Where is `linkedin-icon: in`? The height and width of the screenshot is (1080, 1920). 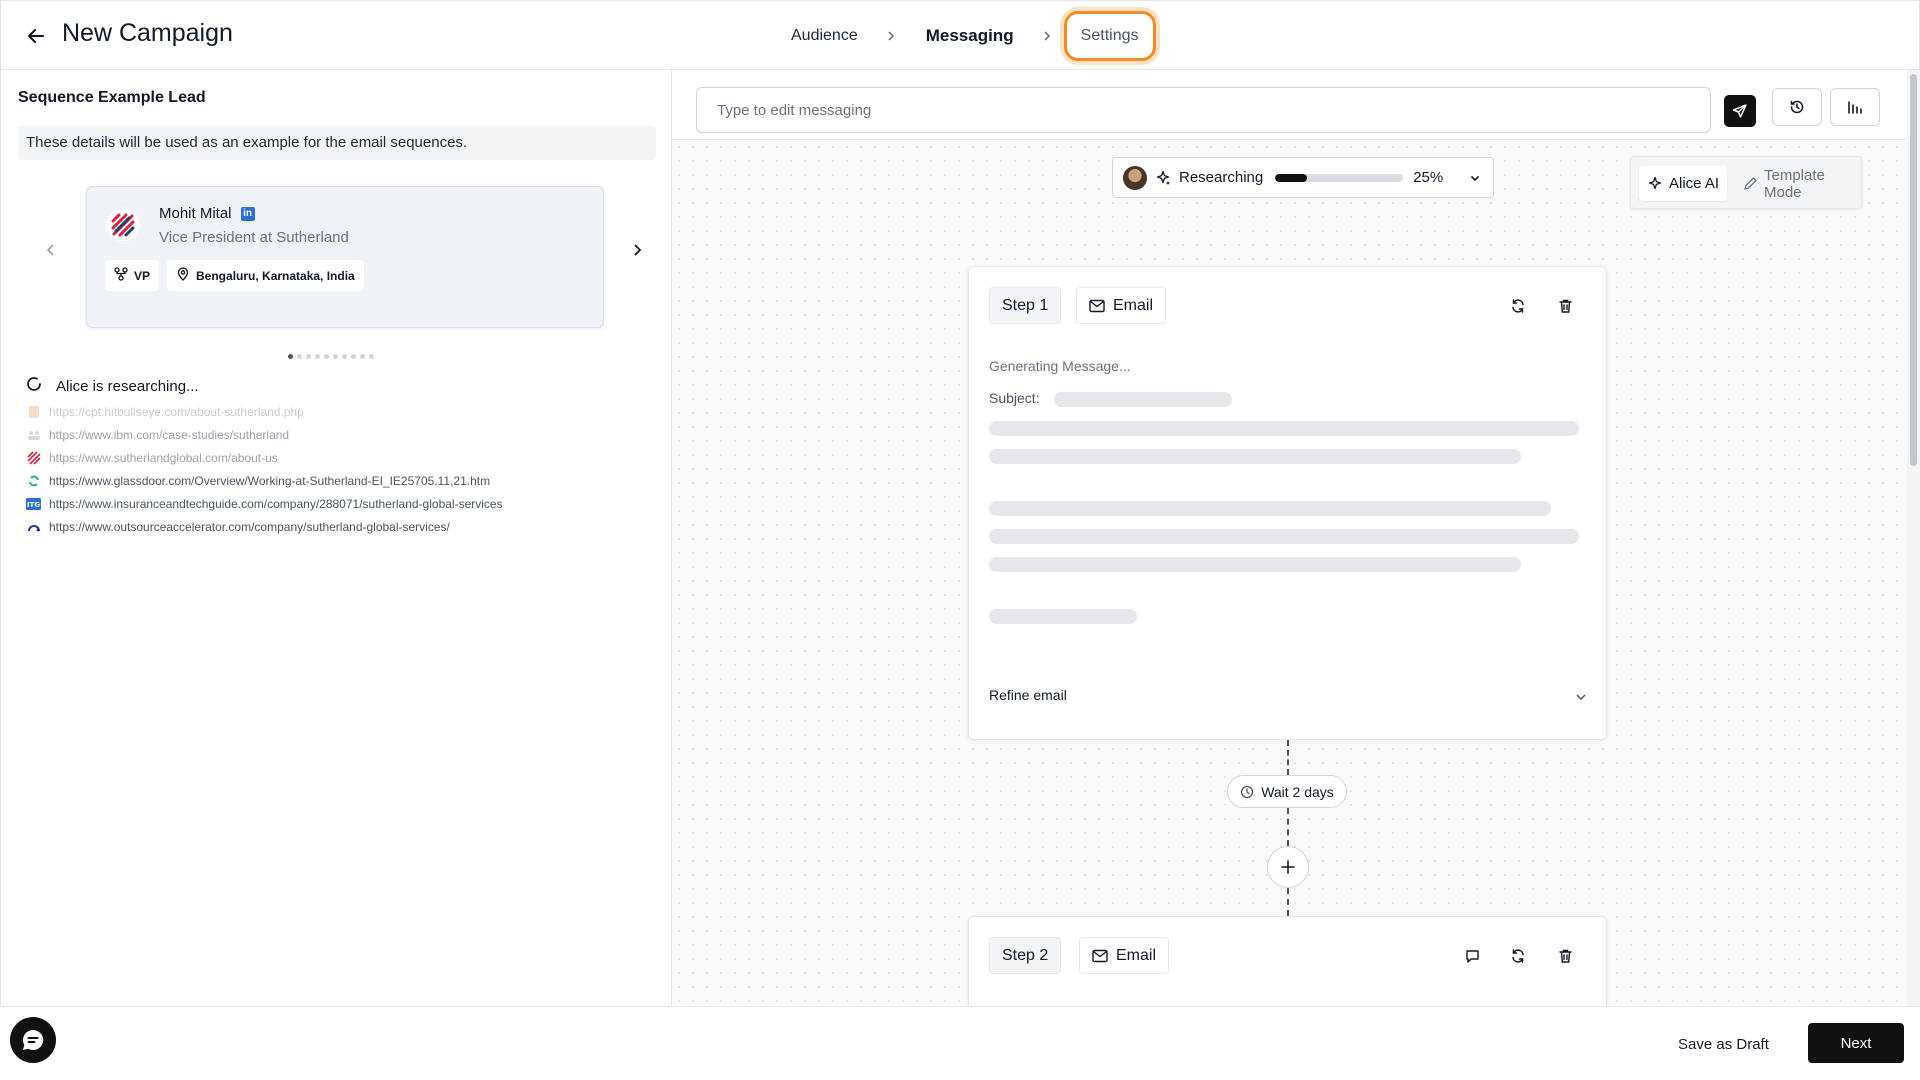
linkedin-icon: in is located at coordinates (247, 213).